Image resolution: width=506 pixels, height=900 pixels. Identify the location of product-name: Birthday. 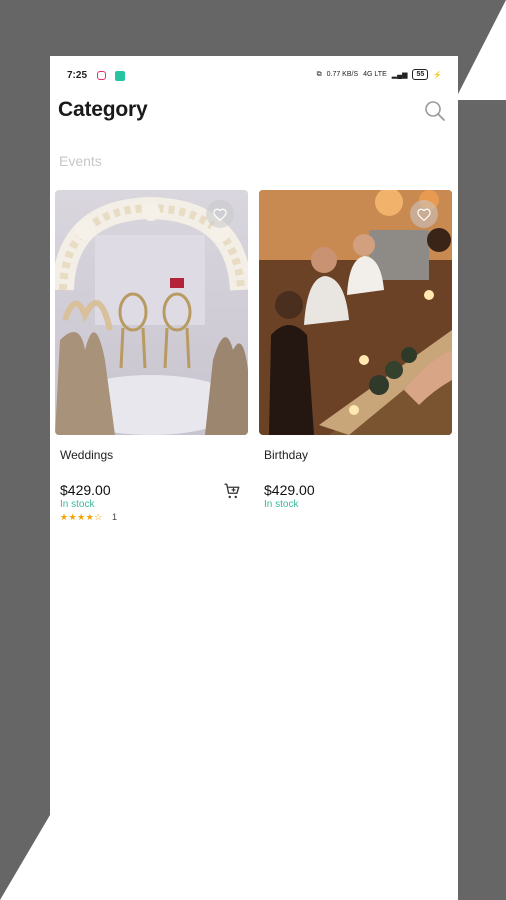
(286, 455).